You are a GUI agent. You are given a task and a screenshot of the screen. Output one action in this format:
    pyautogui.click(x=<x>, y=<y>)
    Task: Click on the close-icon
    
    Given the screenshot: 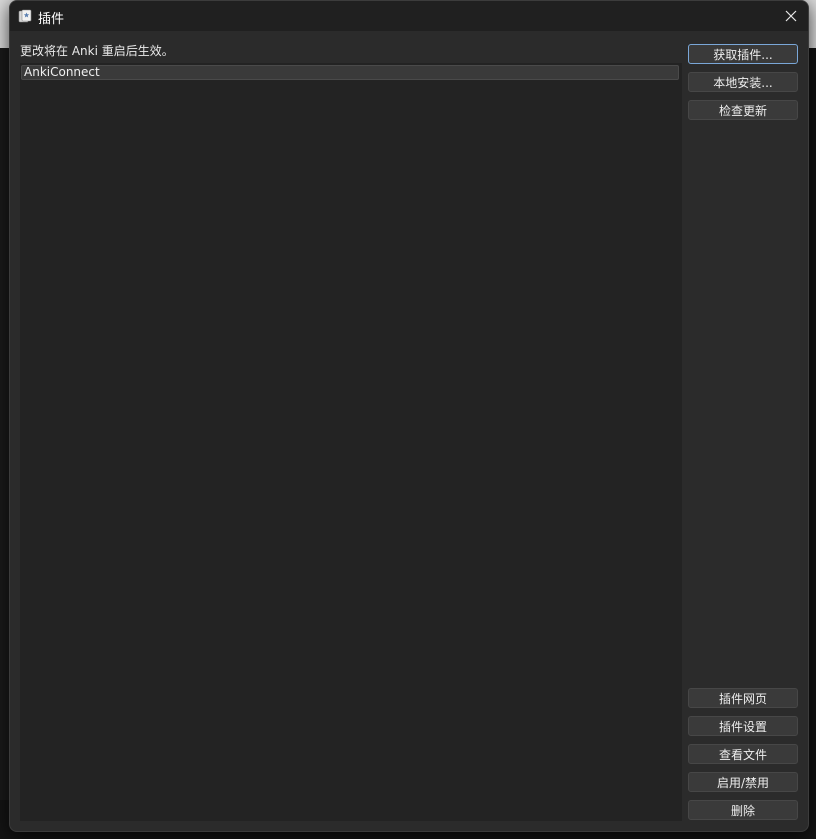 What is the action you would take?
    pyautogui.click(x=791, y=16)
    